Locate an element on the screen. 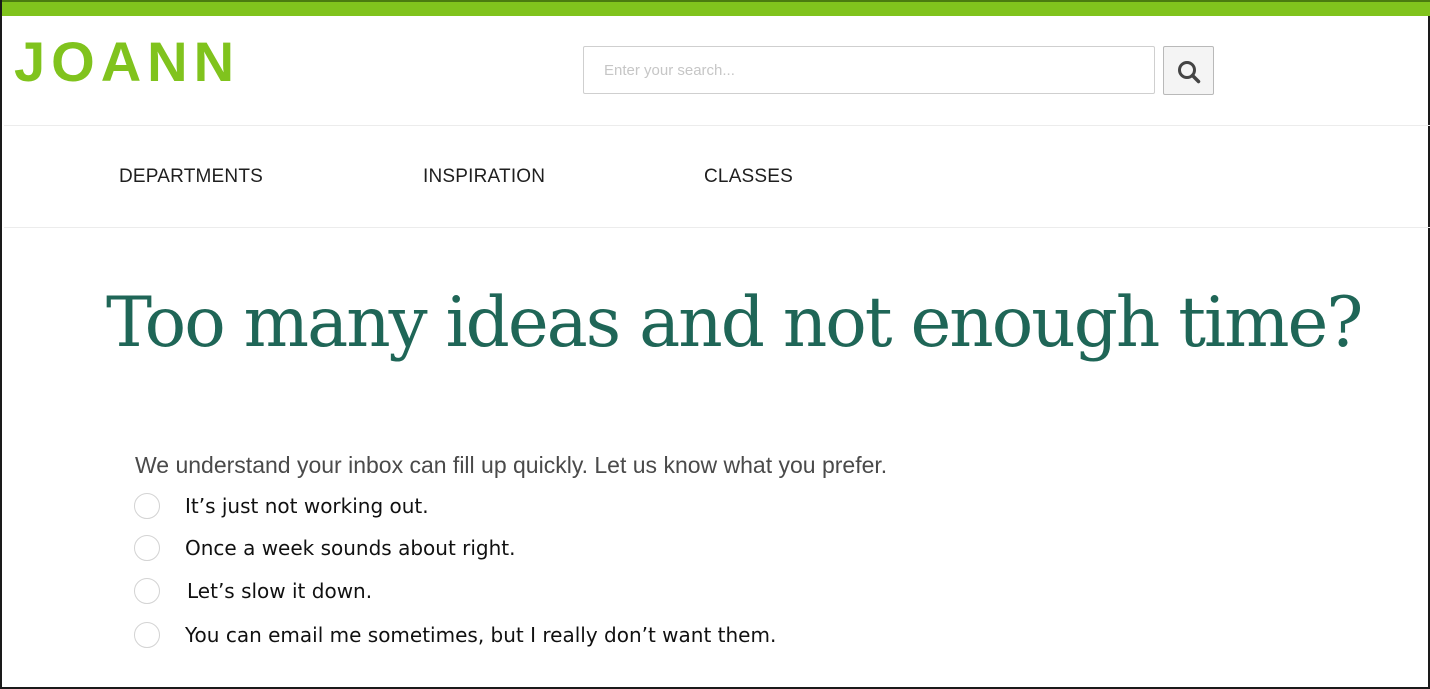 The image size is (1430, 689). option-label: Once a week sounds about right. is located at coordinates (350, 548).